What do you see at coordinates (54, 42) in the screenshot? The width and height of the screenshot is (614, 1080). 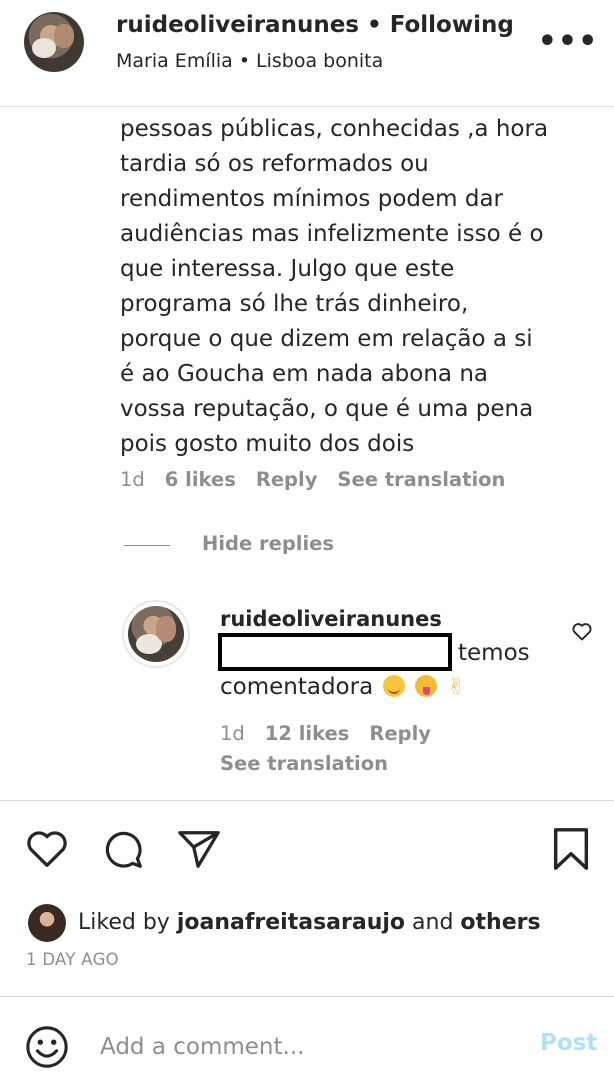 I see `header-avatar` at bounding box center [54, 42].